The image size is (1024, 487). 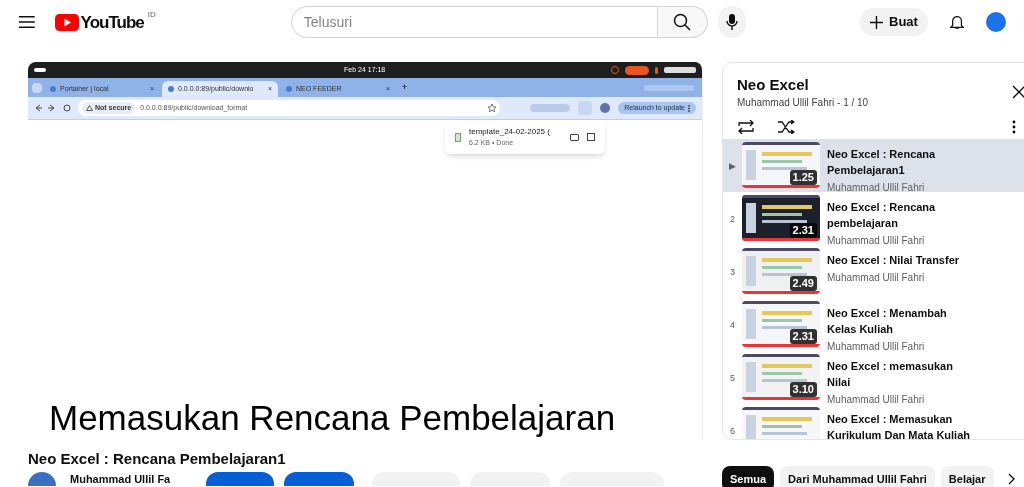 I want to click on item-index: 6, so click(x=732, y=431).